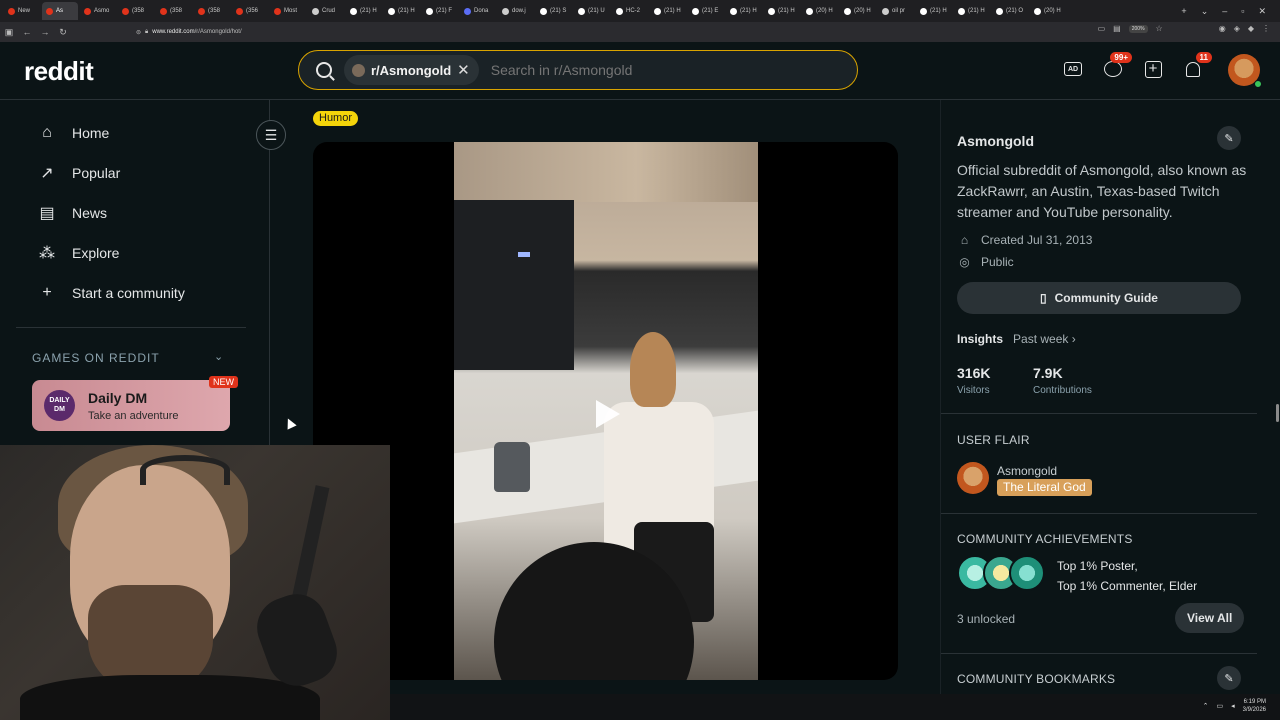  What do you see at coordinates (45, 32) in the screenshot?
I see `forward-icon: →` at bounding box center [45, 32].